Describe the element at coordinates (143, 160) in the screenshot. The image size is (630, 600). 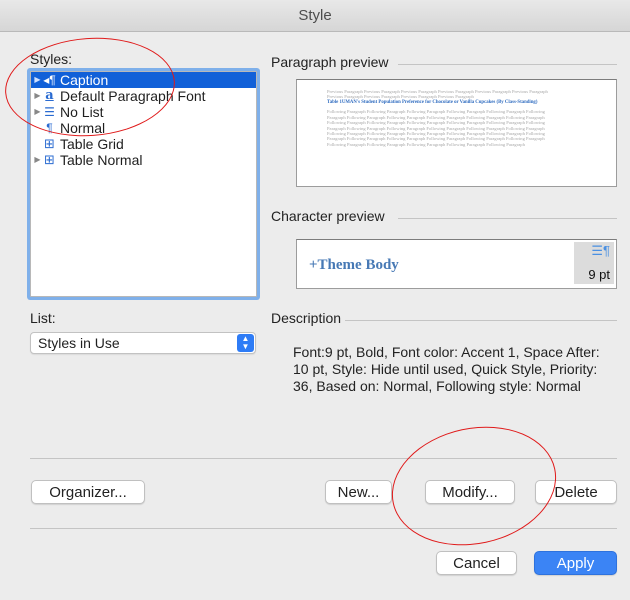
I see `style-item-table-normal: ▶ ⊞ Table Normal` at that location.